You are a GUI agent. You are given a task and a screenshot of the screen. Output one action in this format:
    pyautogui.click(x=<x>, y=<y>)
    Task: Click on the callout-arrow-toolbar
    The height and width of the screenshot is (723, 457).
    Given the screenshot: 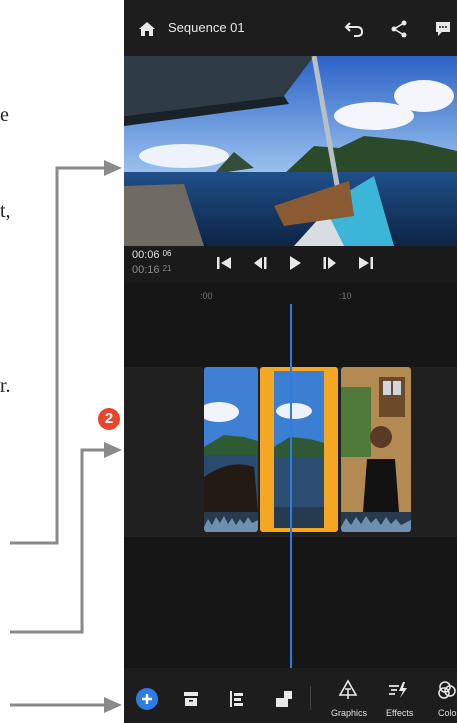 What is the action you would take?
    pyautogui.click(x=66, y=705)
    